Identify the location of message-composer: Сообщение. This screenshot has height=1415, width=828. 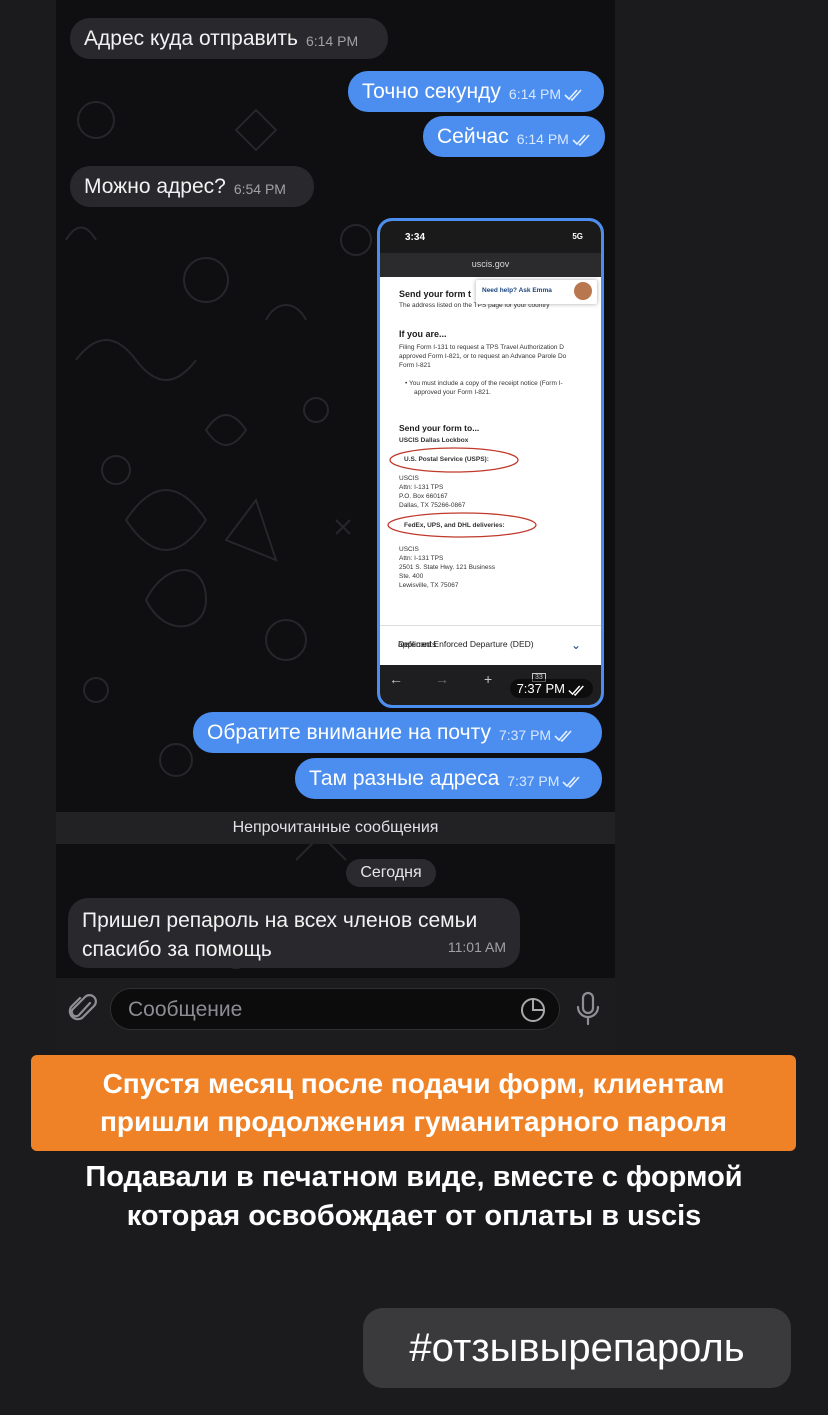
(335, 1015).